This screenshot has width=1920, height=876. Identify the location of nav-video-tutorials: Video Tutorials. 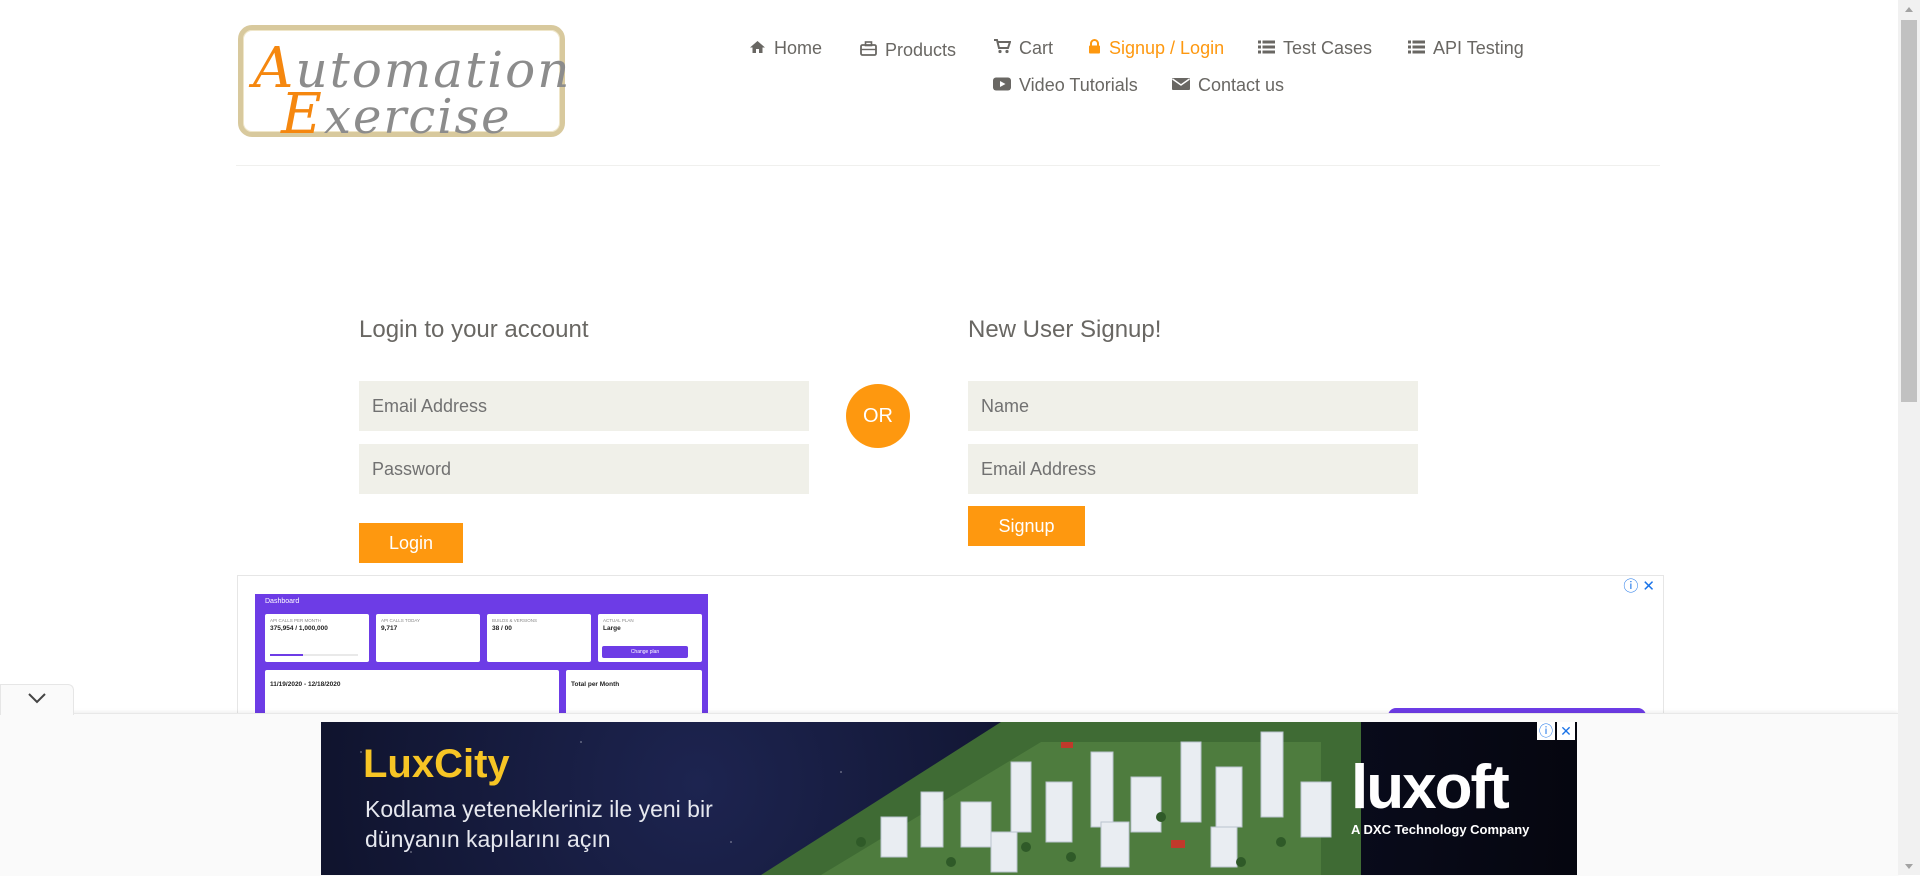
(1065, 85).